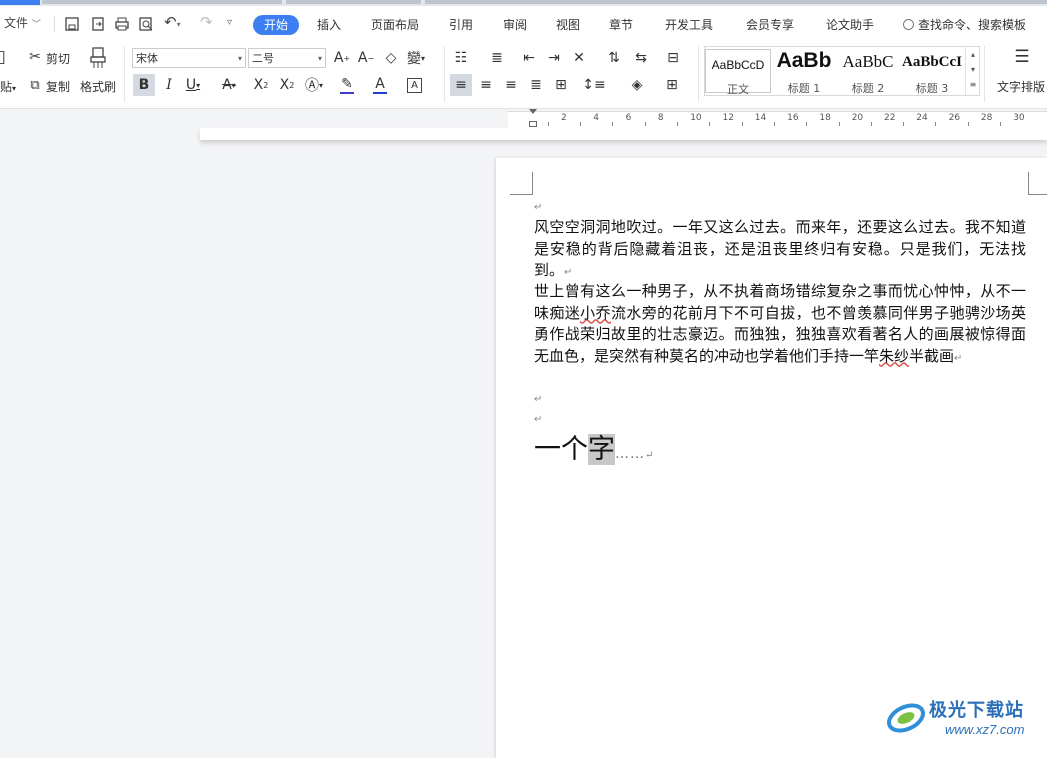  Describe the element at coordinates (1019, 118) in the screenshot. I see `ruler-number: 30` at that location.